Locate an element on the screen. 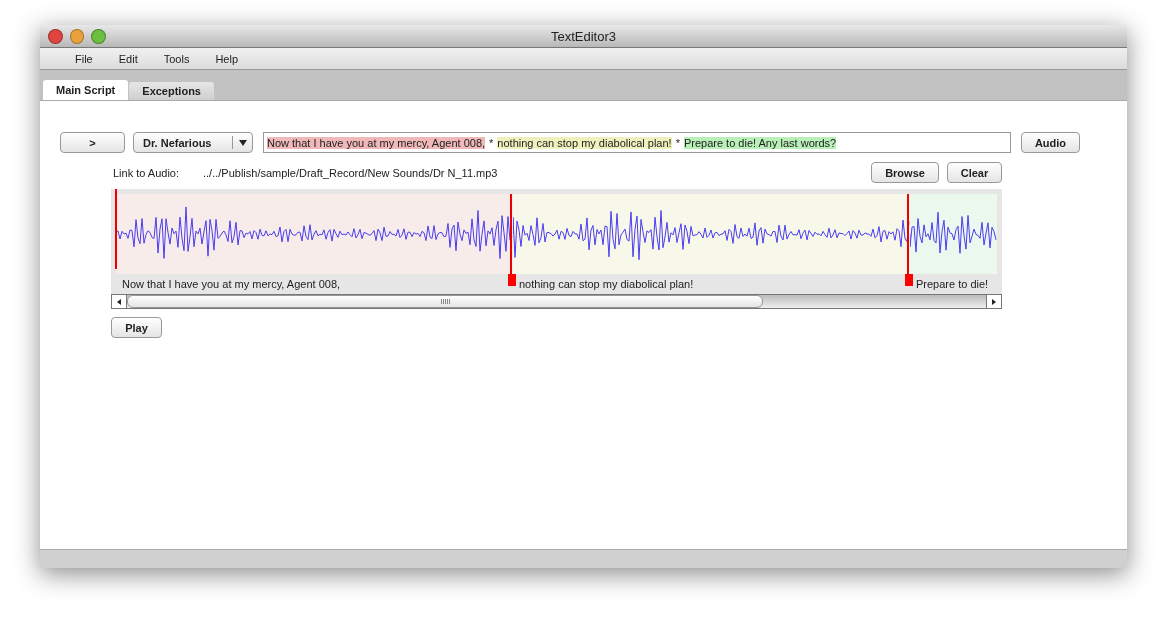  browse-button: Browse is located at coordinates (905, 172).